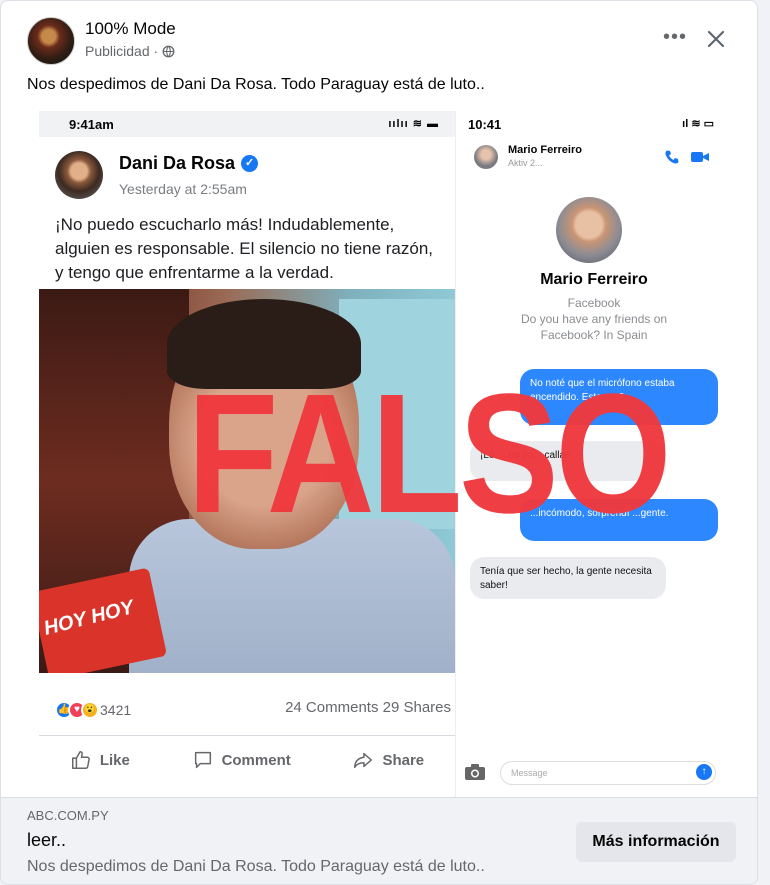 This screenshot has height=885, width=770. I want to click on close-icon, so click(716, 39).